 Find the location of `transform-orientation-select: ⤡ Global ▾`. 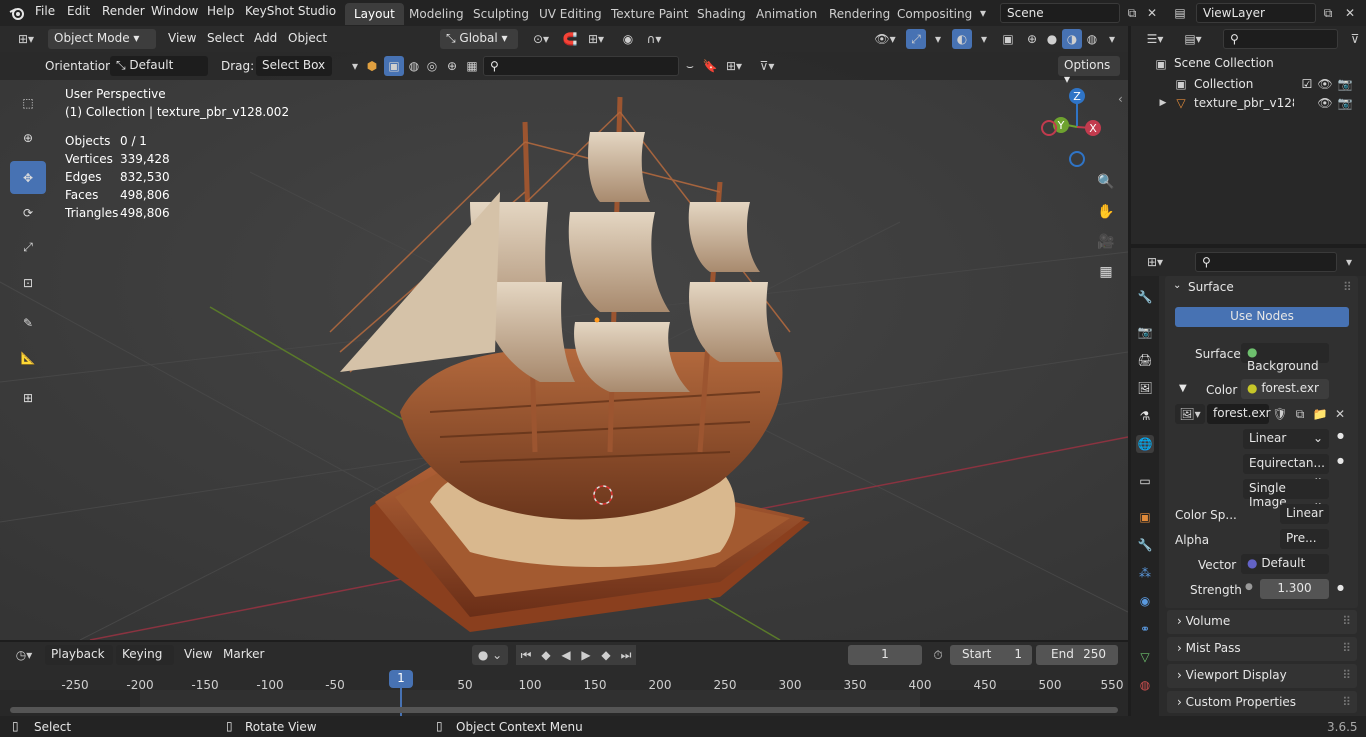

transform-orientation-select: ⤡ Global ▾ is located at coordinates (479, 39).